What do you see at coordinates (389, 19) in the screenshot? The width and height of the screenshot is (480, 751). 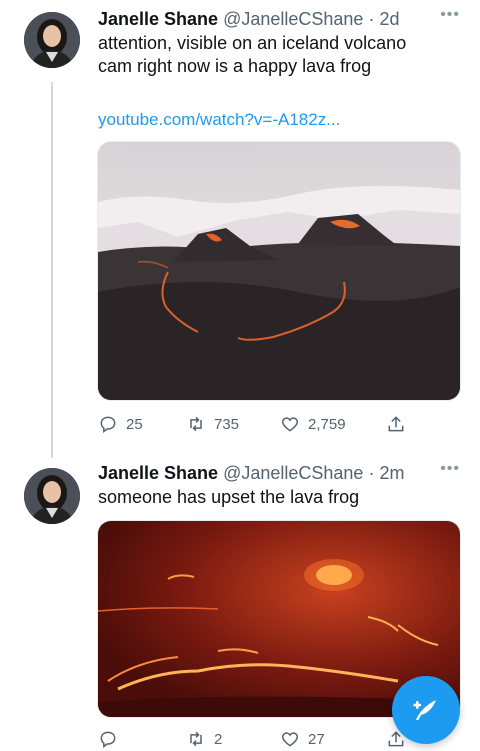 I see `timestamp: 2d` at bounding box center [389, 19].